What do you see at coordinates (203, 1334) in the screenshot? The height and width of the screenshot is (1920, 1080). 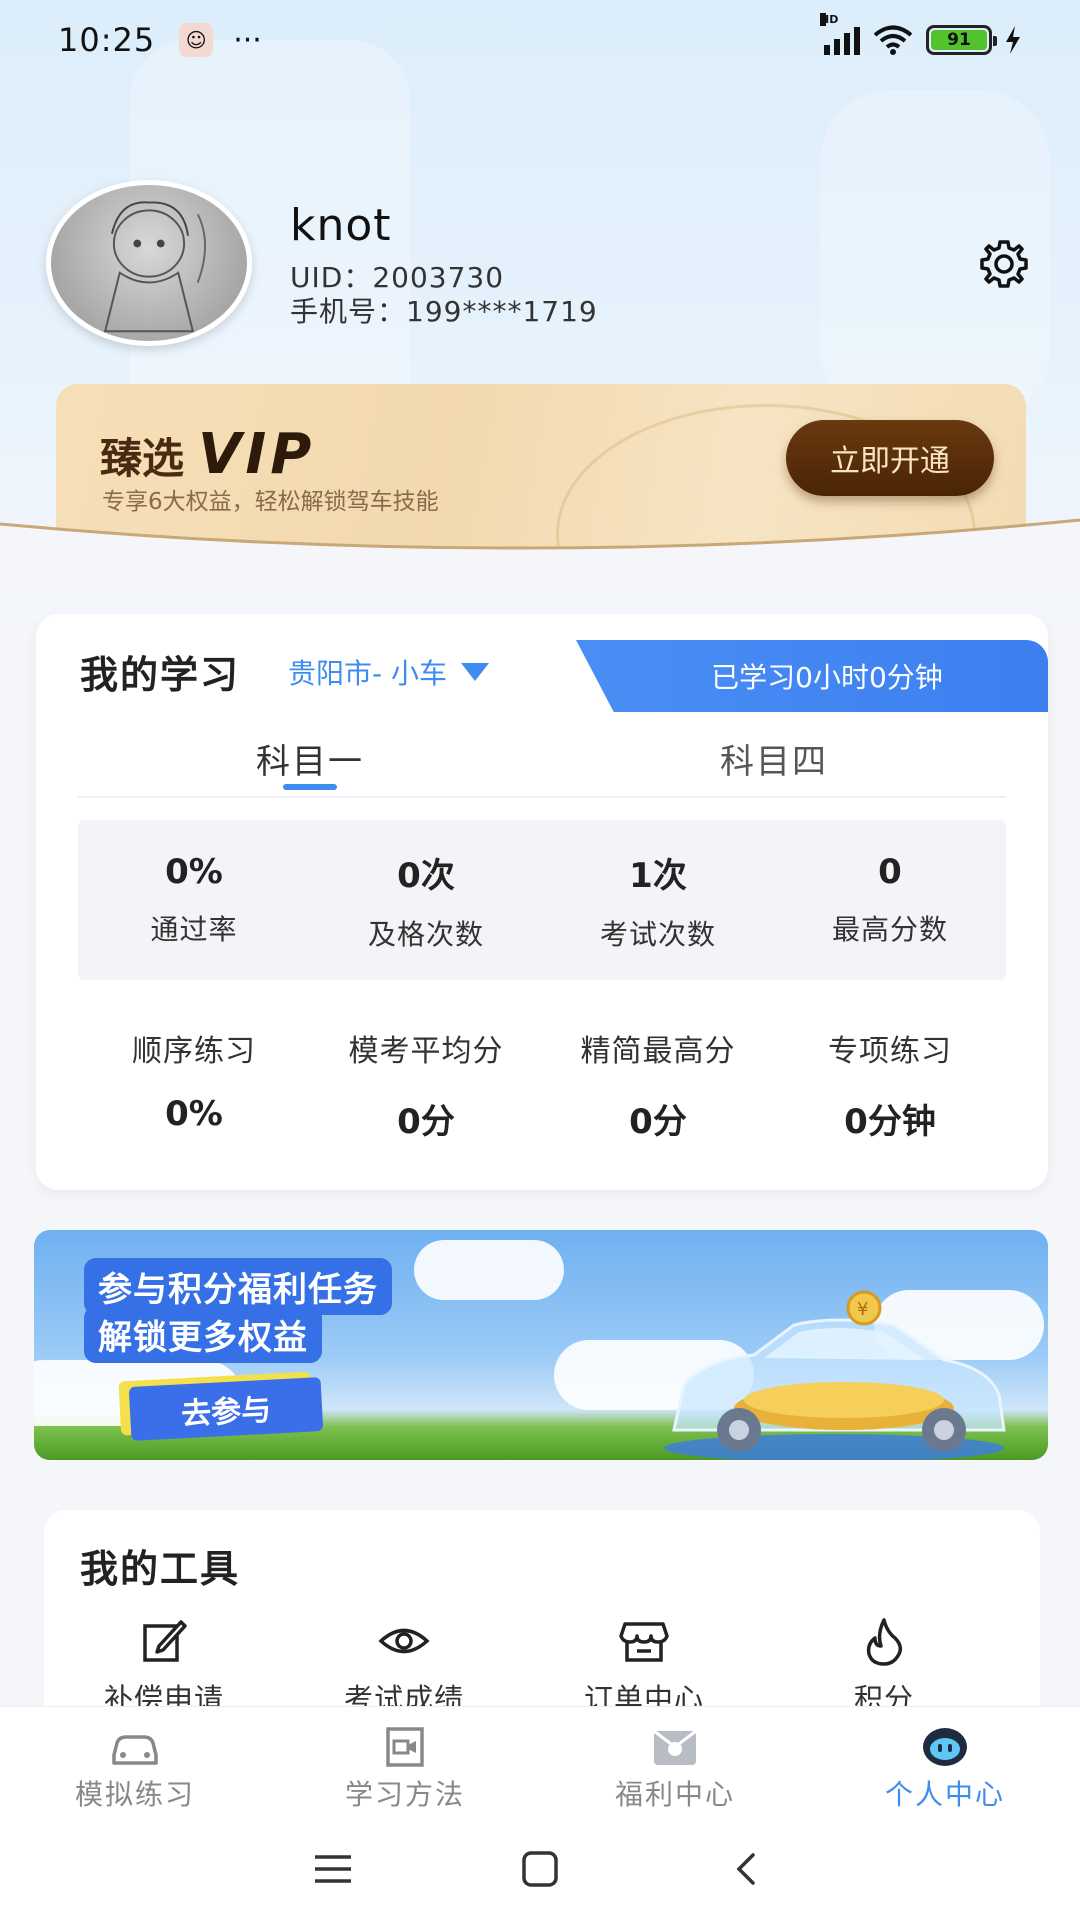 I see `promo-line-2: 解锁更多权益` at bounding box center [203, 1334].